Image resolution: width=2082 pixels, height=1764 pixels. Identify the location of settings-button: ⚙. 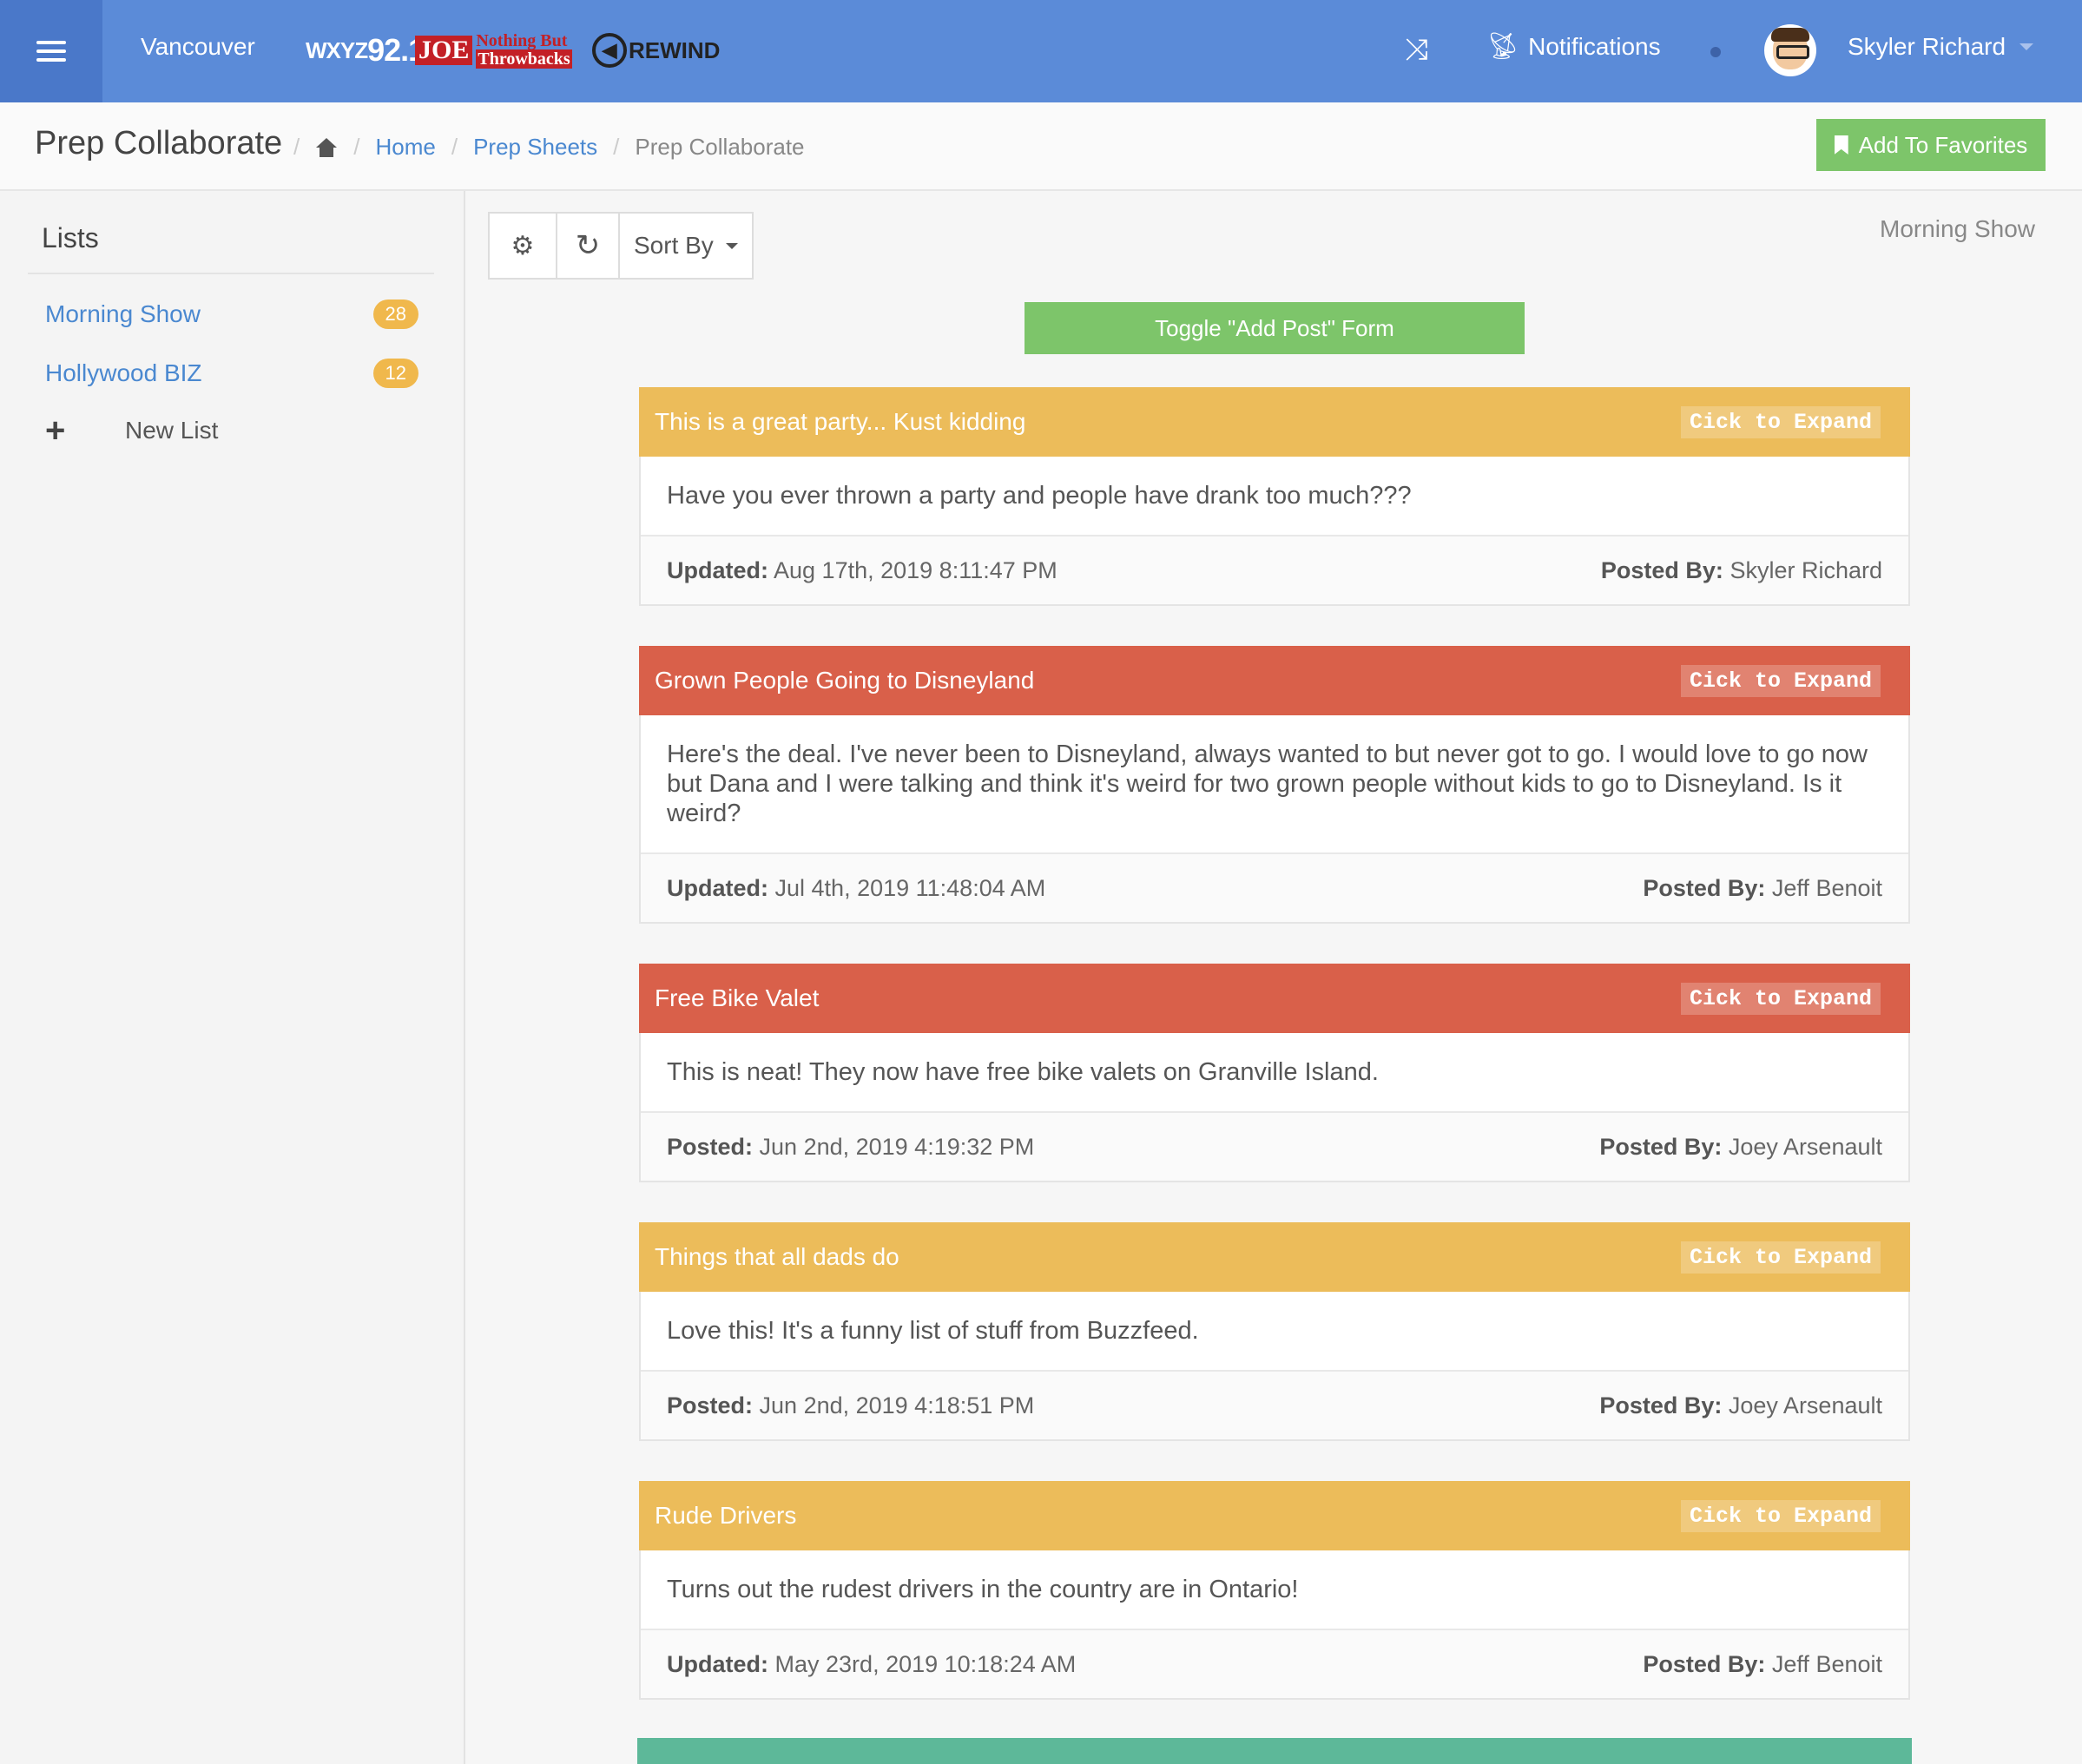
(523, 246).